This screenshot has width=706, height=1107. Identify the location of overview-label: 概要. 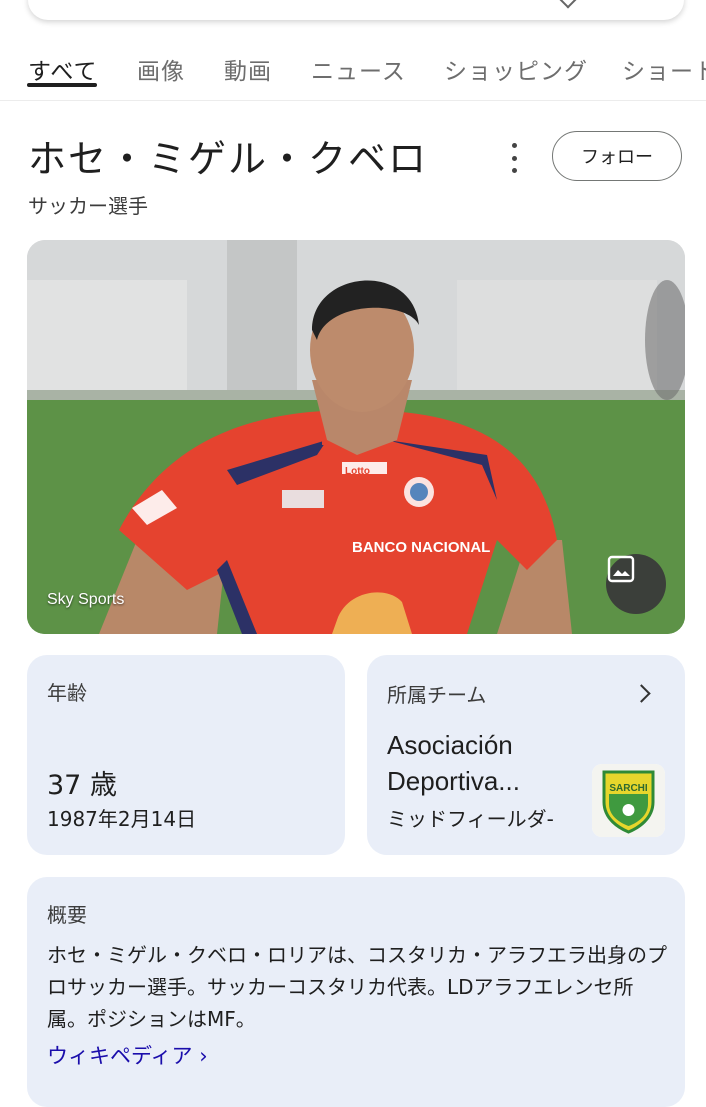
(67, 915).